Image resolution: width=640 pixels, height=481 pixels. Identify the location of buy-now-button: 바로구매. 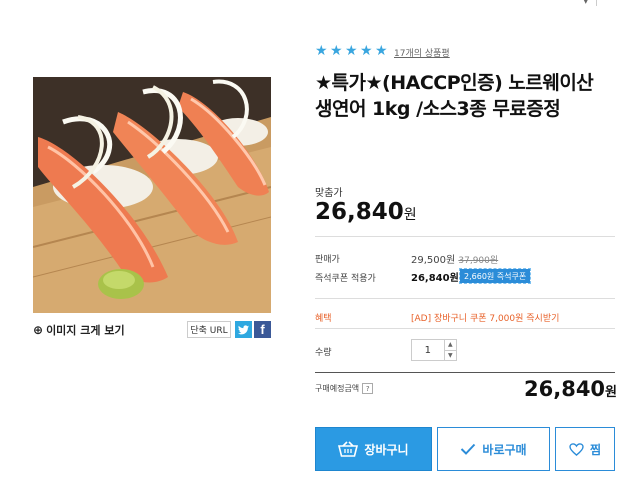
(493, 449).